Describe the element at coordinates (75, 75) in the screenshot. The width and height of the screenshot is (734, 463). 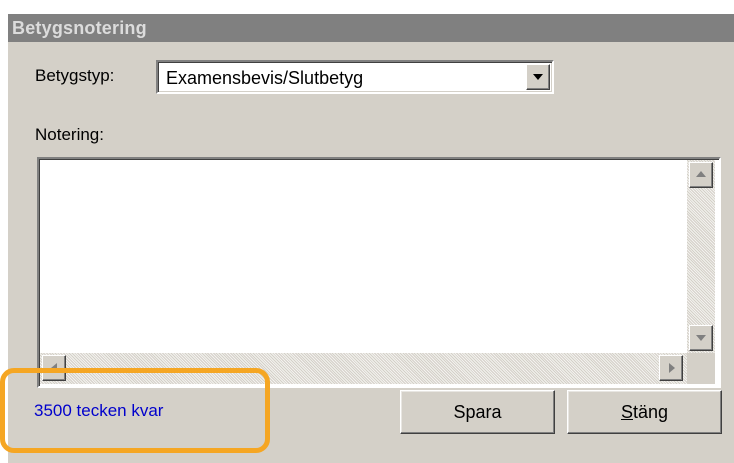
I see `grade-type-label: Betygstyp:` at that location.